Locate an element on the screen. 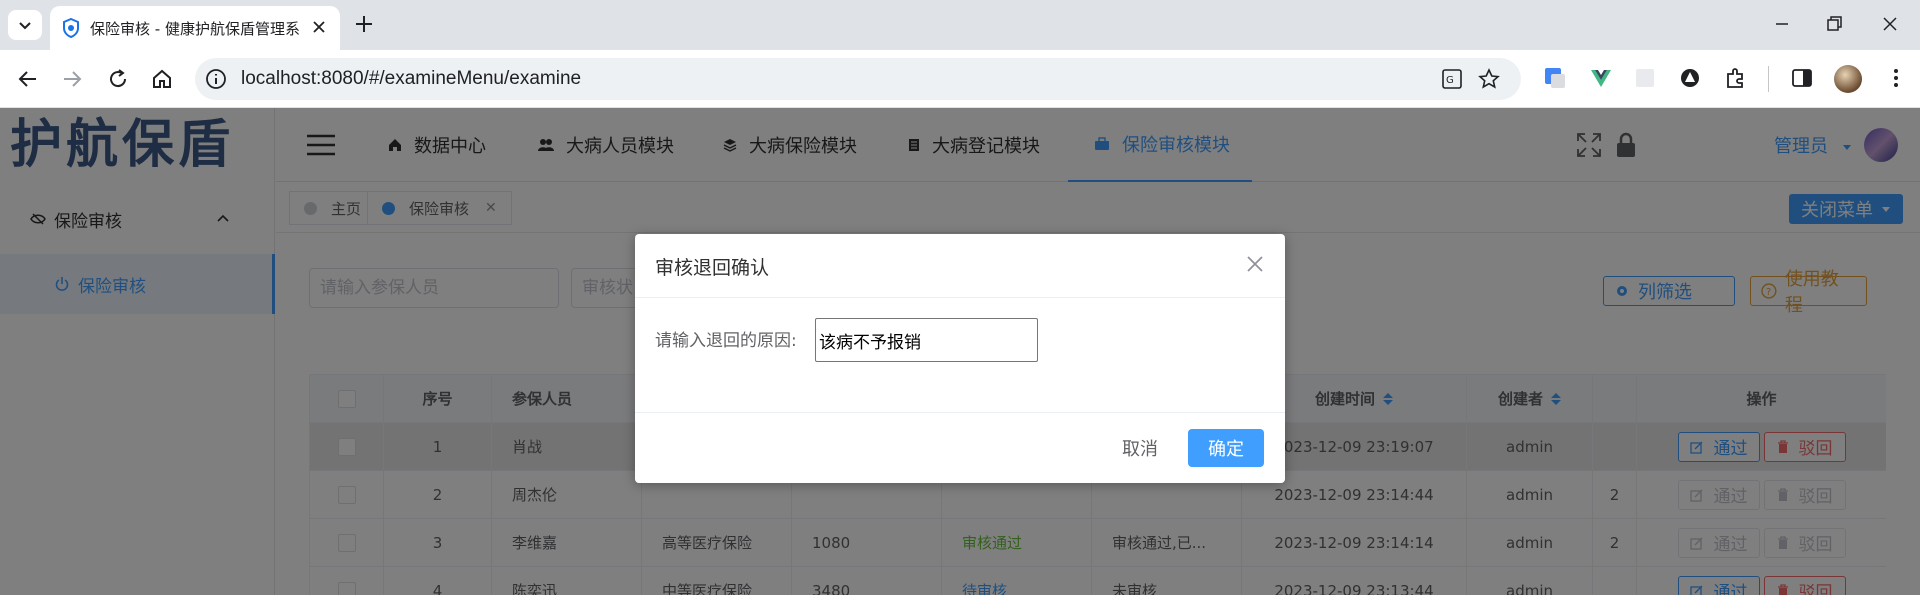 This screenshot has width=1920, height=595. dialog-footer: 取消 确定 is located at coordinates (960, 447).